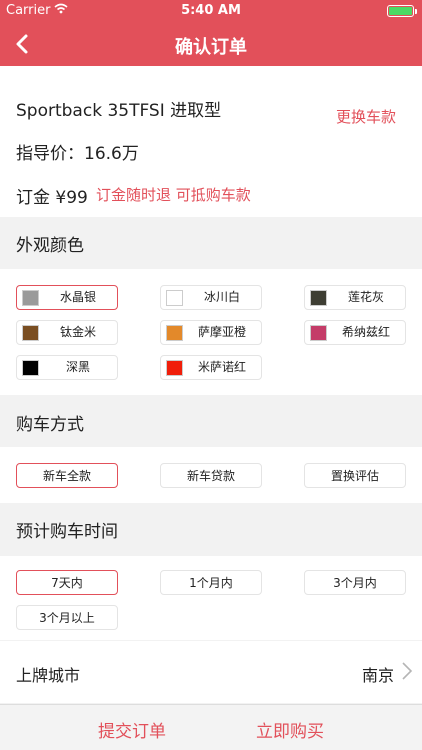  I want to click on color-label: 萨摩亚橙, so click(221, 332).